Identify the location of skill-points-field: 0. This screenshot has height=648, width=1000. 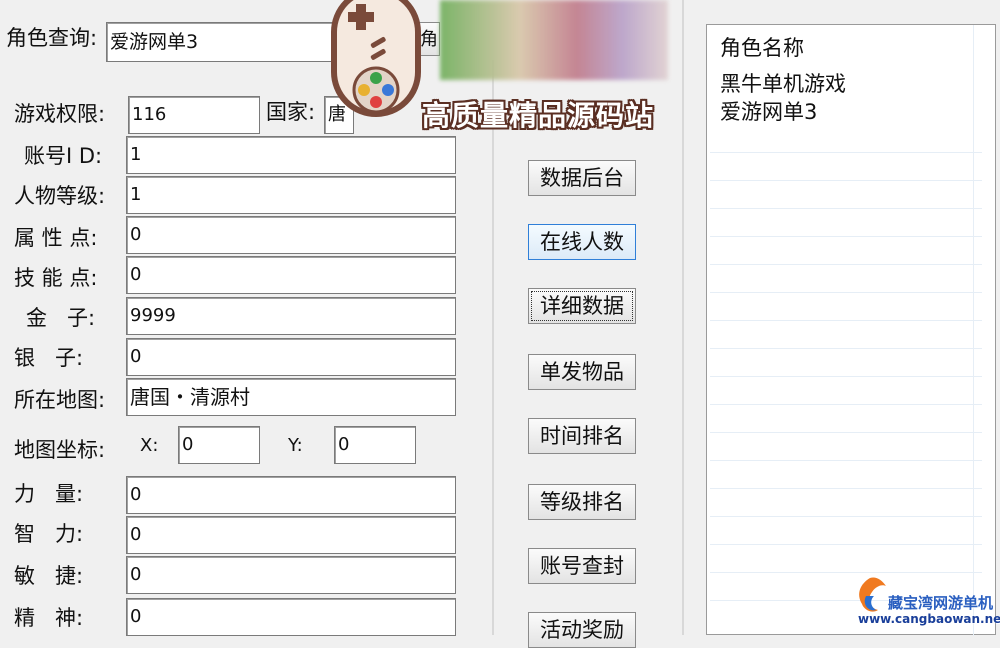
(291, 275).